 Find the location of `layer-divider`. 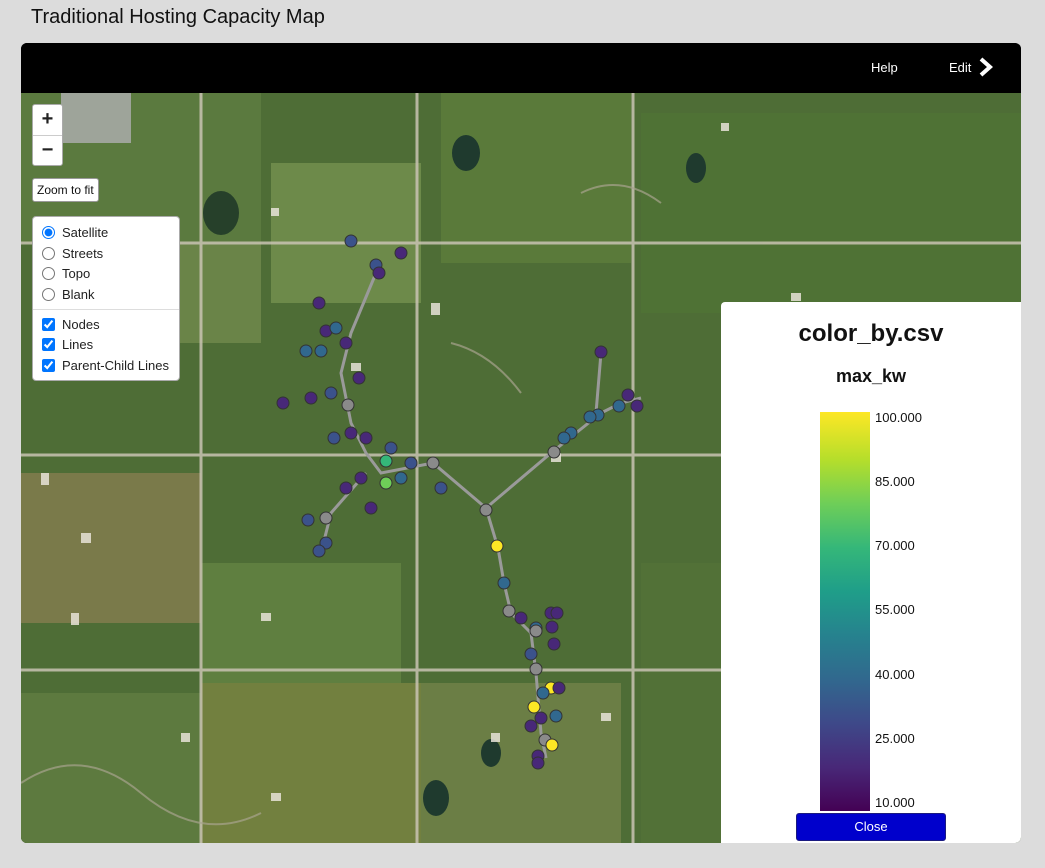

layer-divider is located at coordinates (106, 309).